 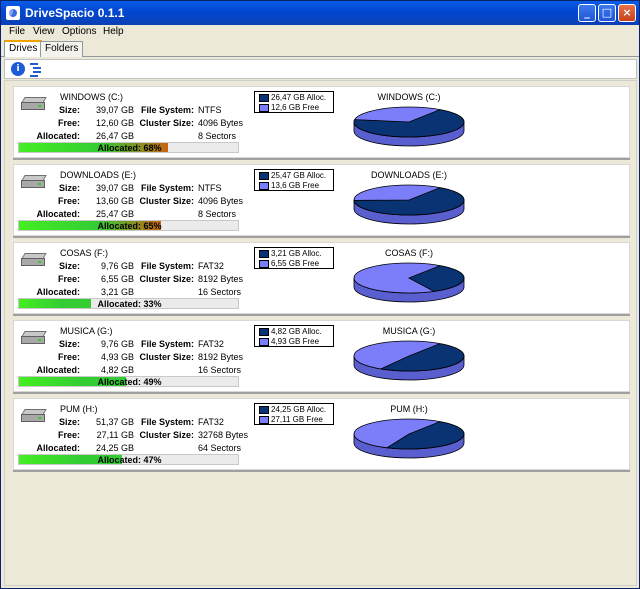 I want to click on chart-legend: 26,47 GB Alloc. 12,6 GB Free, so click(x=294, y=102).